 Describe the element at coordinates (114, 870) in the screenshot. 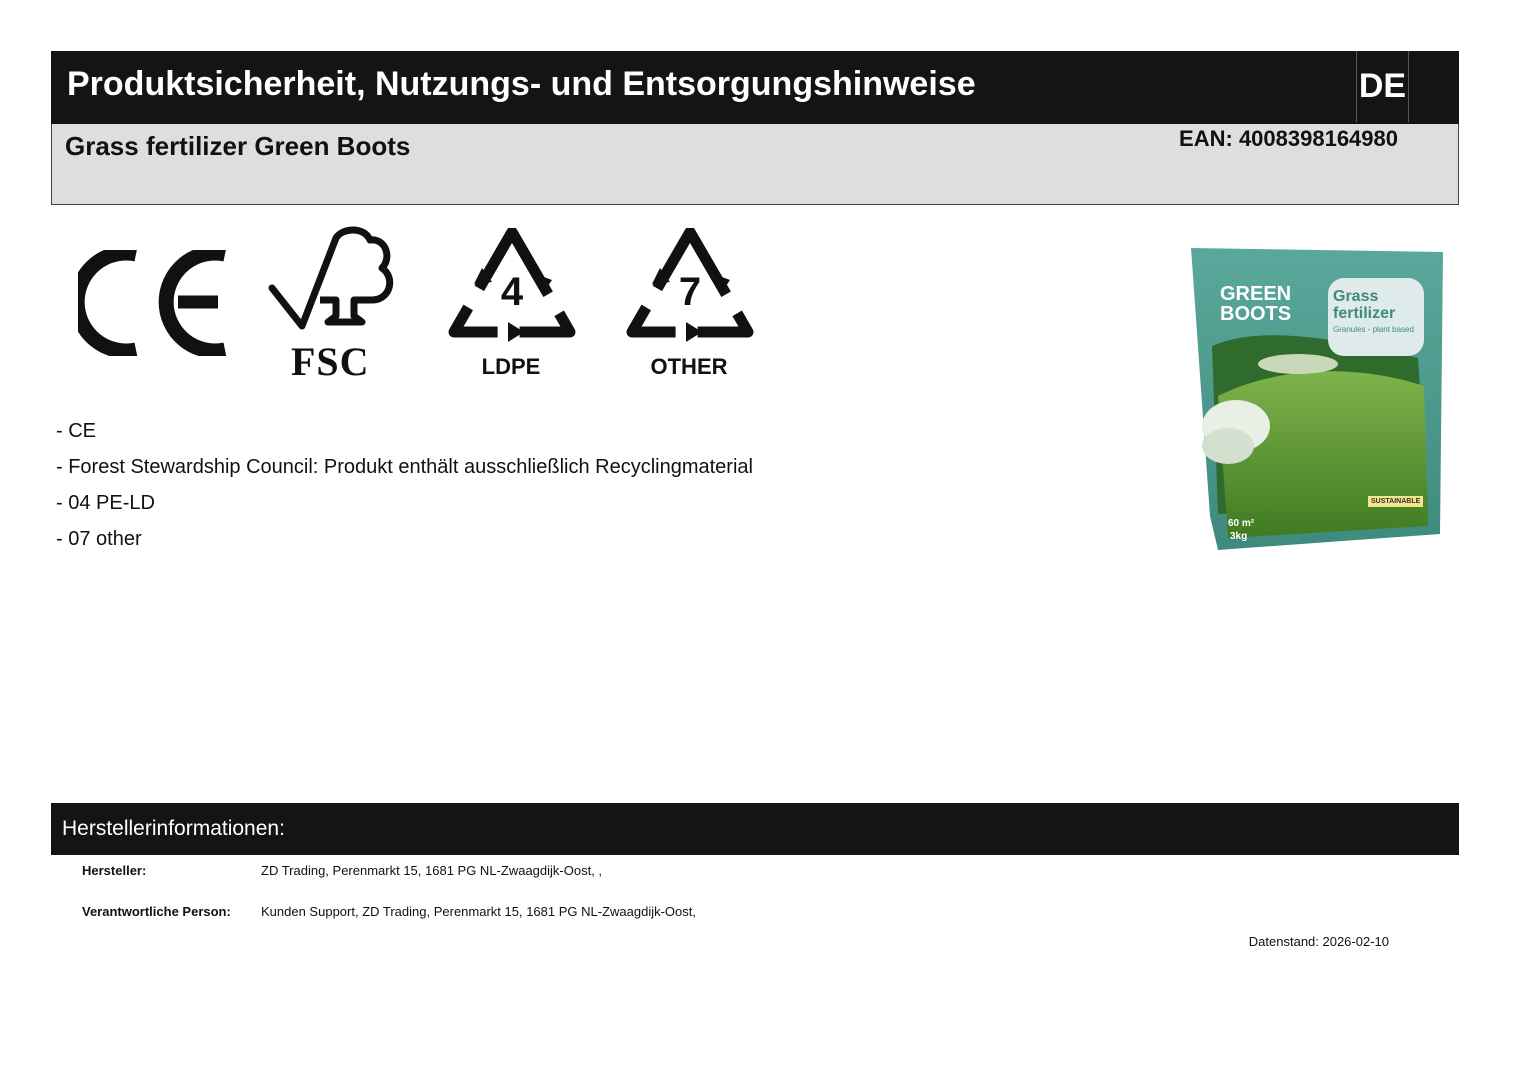

I see `manufacturer-label: Hersteller:` at that location.